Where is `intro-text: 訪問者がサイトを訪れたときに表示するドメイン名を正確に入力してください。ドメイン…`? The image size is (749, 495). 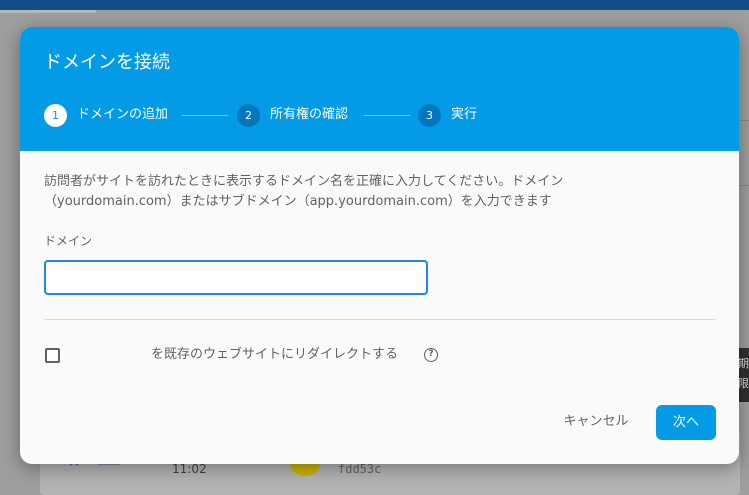
intro-text: 訪問者がサイトを訪れたときに表示するドメイン名を正確に入力してください。ドメイン… is located at coordinates (380, 192).